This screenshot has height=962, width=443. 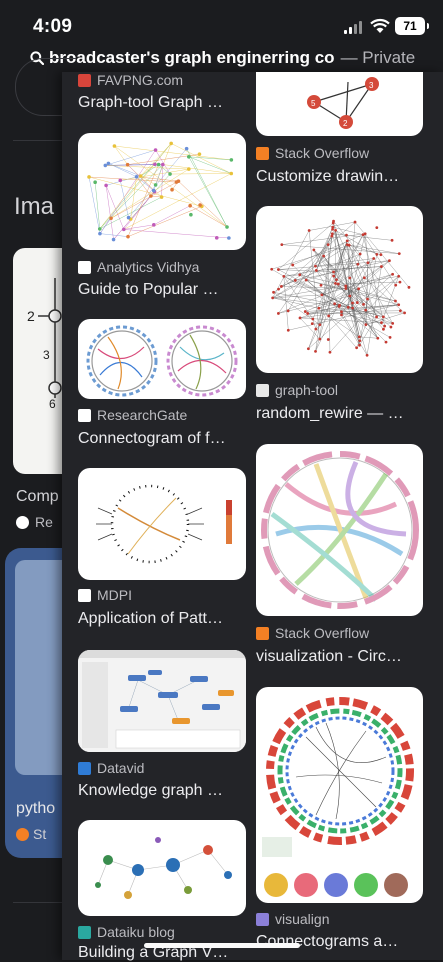 What do you see at coordinates (105, 595) in the screenshot?
I see `result-source: MDPI` at bounding box center [105, 595].